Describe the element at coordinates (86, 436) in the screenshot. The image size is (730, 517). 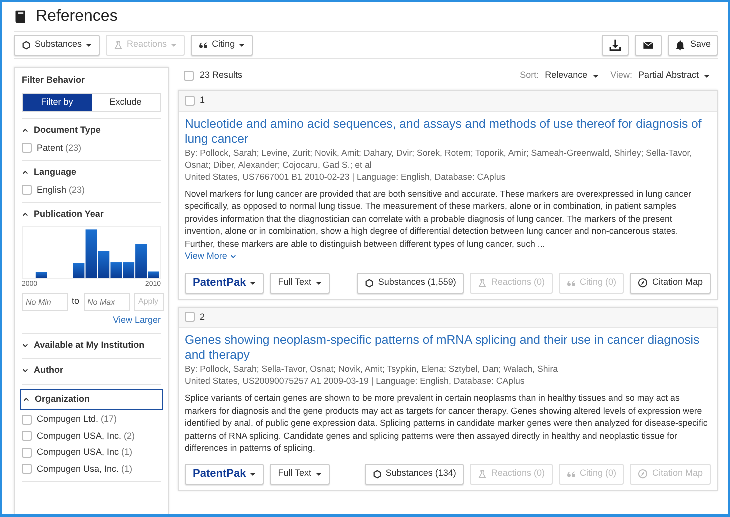
I see `filter-option-label: Compugen USA, Inc. (2)` at that location.